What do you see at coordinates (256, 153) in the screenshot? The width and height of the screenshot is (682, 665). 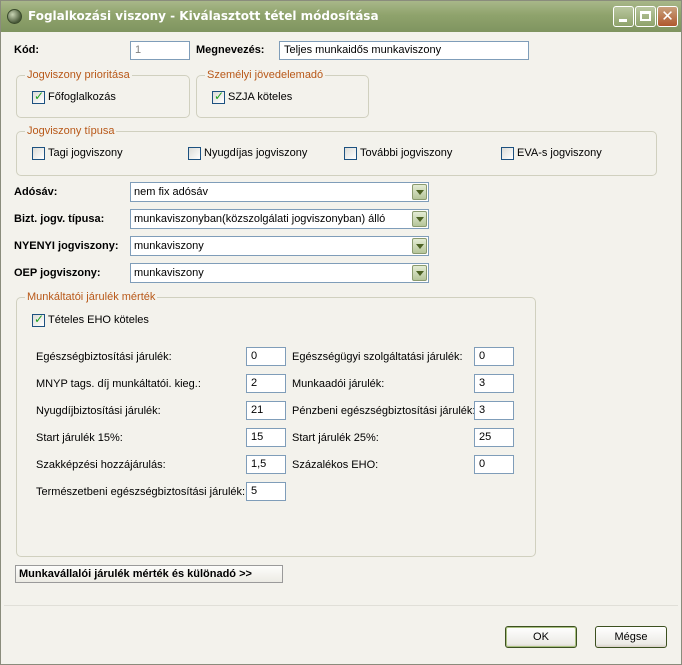 I see `nyugdijas-jogviszony-label: Nyugdíjas jogviszony` at bounding box center [256, 153].